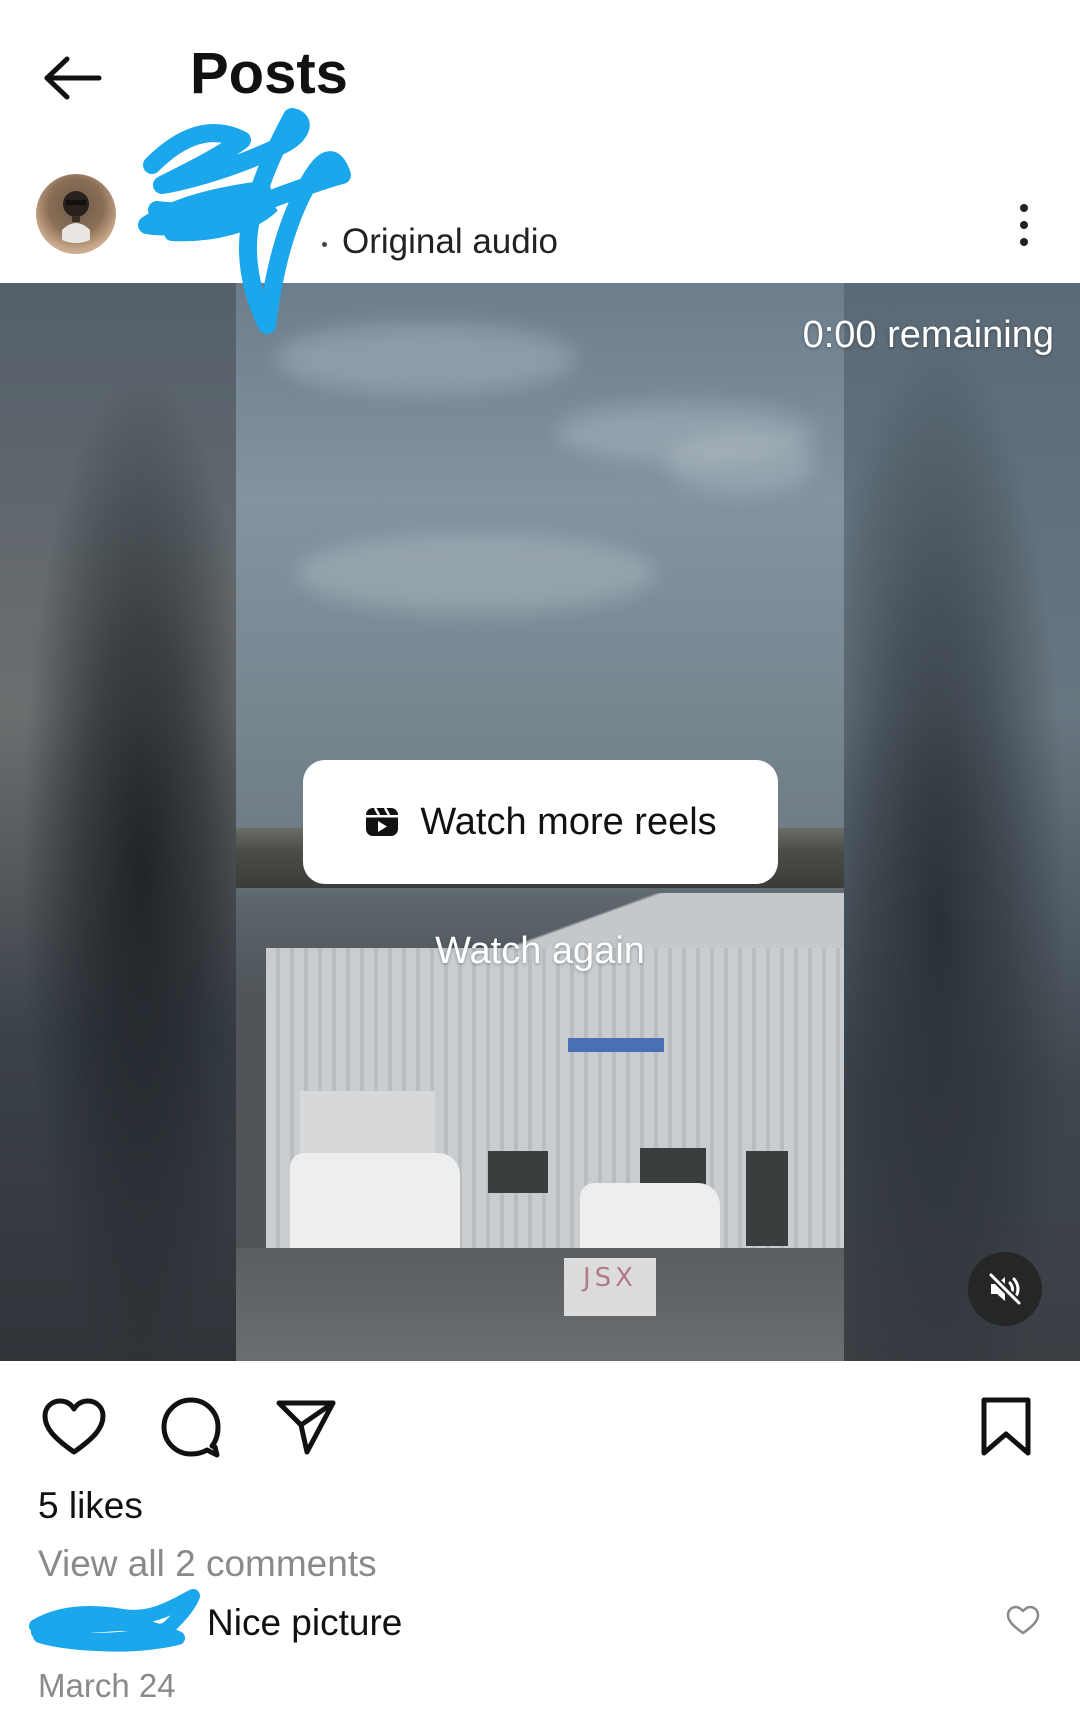 Image resolution: width=1080 pixels, height=1727 pixels. Describe the element at coordinates (1024, 225) in the screenshot. I see `more-options-button` at that location.